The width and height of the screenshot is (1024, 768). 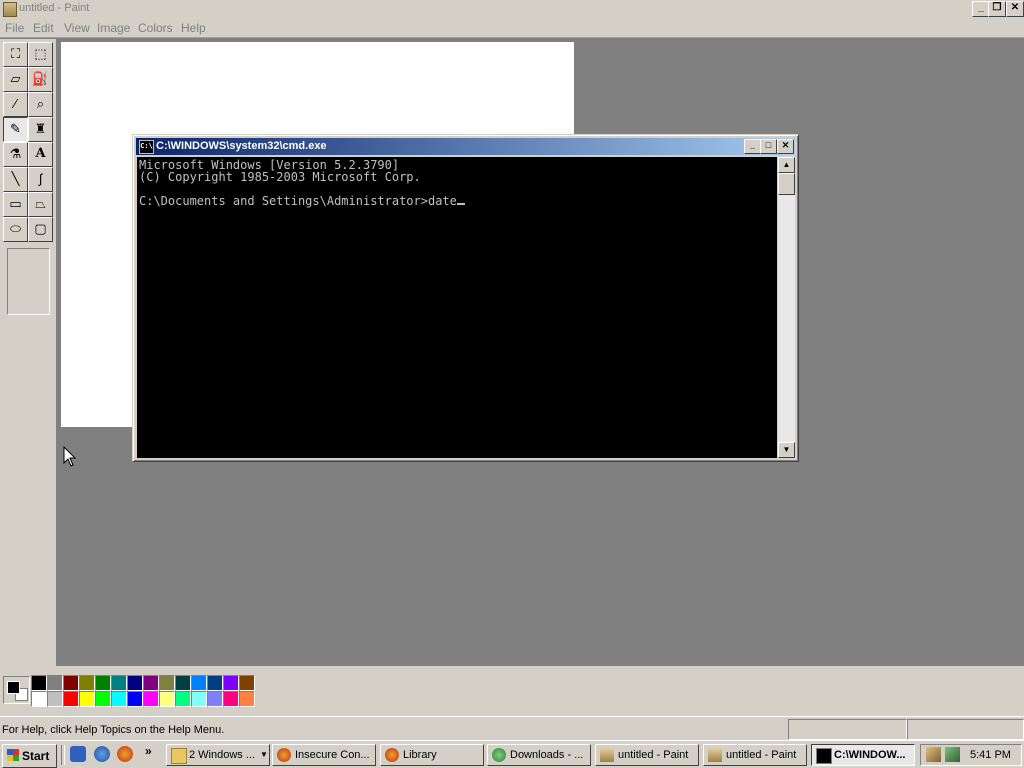 What do you see at coordinates (102, 754) in the screenshot?
I see `internet-explorer-icon` at bounding box center [102, 754].